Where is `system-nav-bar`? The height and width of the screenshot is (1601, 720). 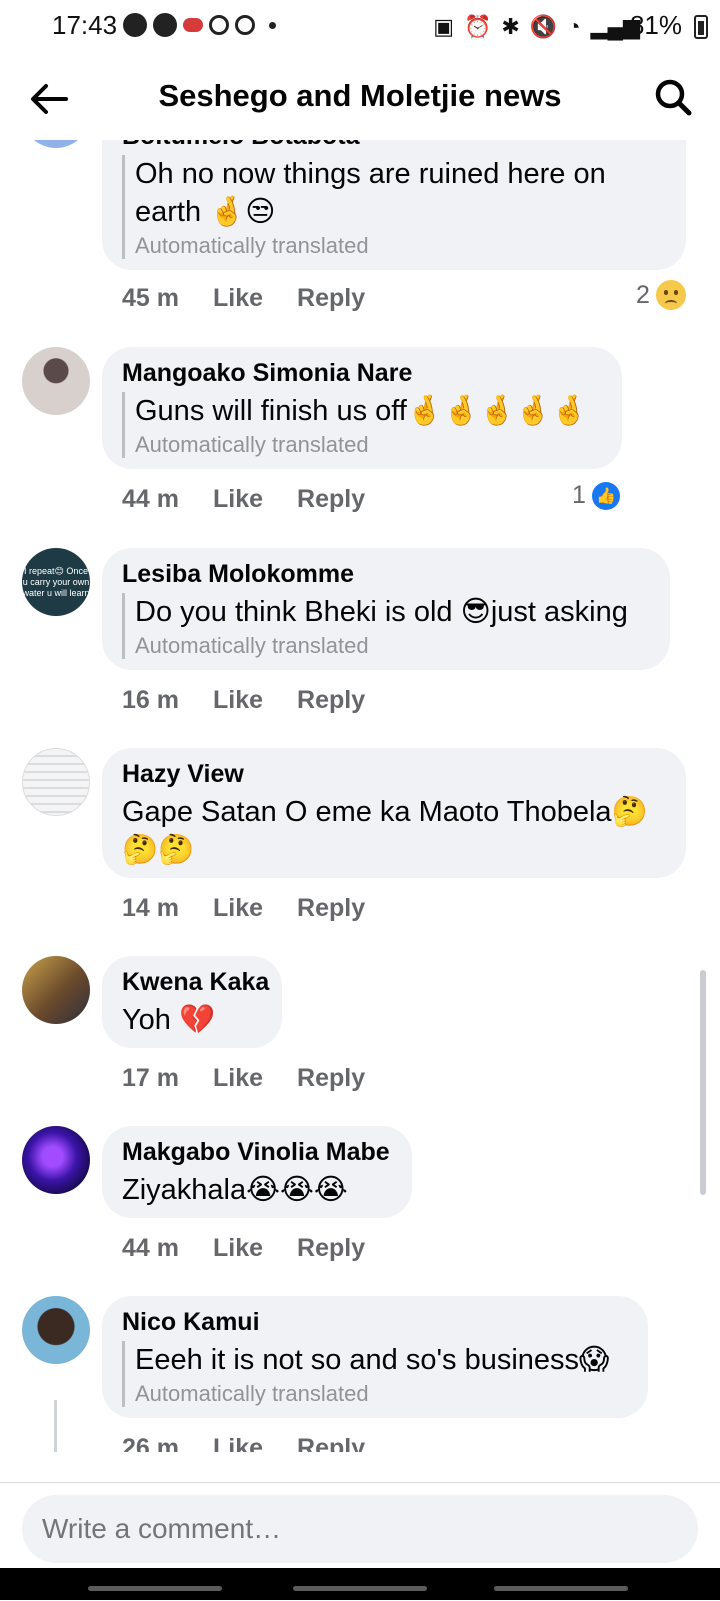
system-nav-bar is located at coordinates (360, 1584).